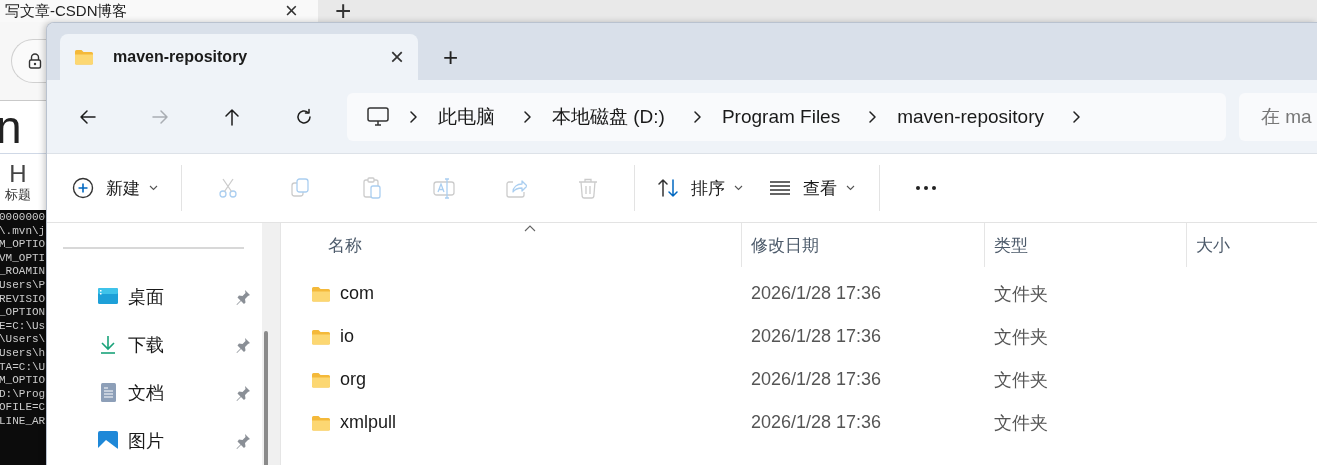 This screenshot has height=465, width=1317. Describe the element at coordinates (608, 116) in the screenshot. I see `breadcrumb-item: 本地磁盘 (D:)` at that location.